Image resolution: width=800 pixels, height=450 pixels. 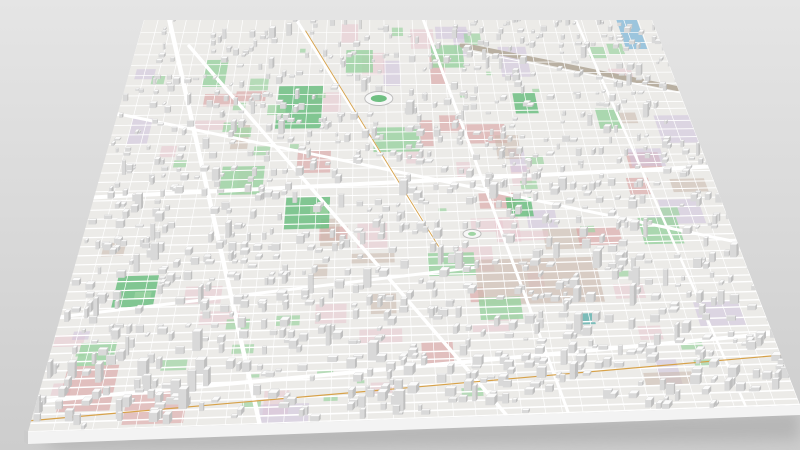 What do you see at coordinates (26, 437) in the screenshot?
I see `slab-left-face` at bounding box center [26, 437].